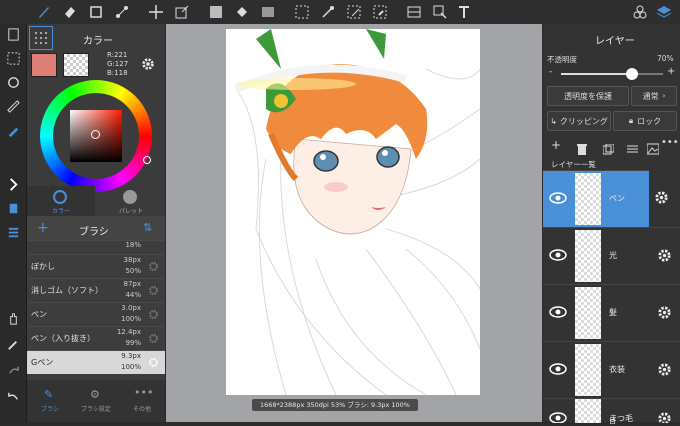  I want to click on frame-divide-icon, so click(414, 12).